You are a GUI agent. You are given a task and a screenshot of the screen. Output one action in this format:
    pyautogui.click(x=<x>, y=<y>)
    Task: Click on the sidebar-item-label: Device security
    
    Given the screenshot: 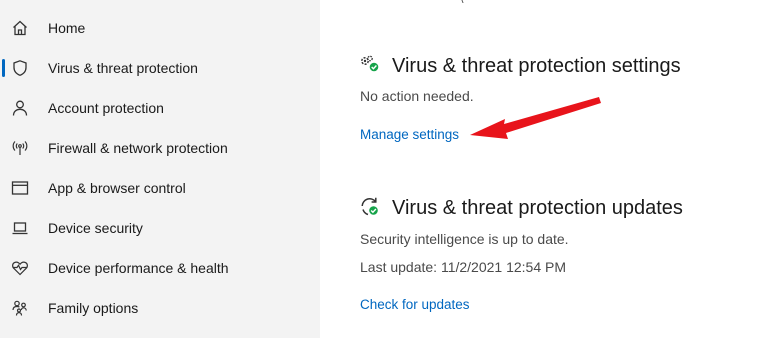 What is the action you would take?
    pyautogui.click(x=95, y=228)
    